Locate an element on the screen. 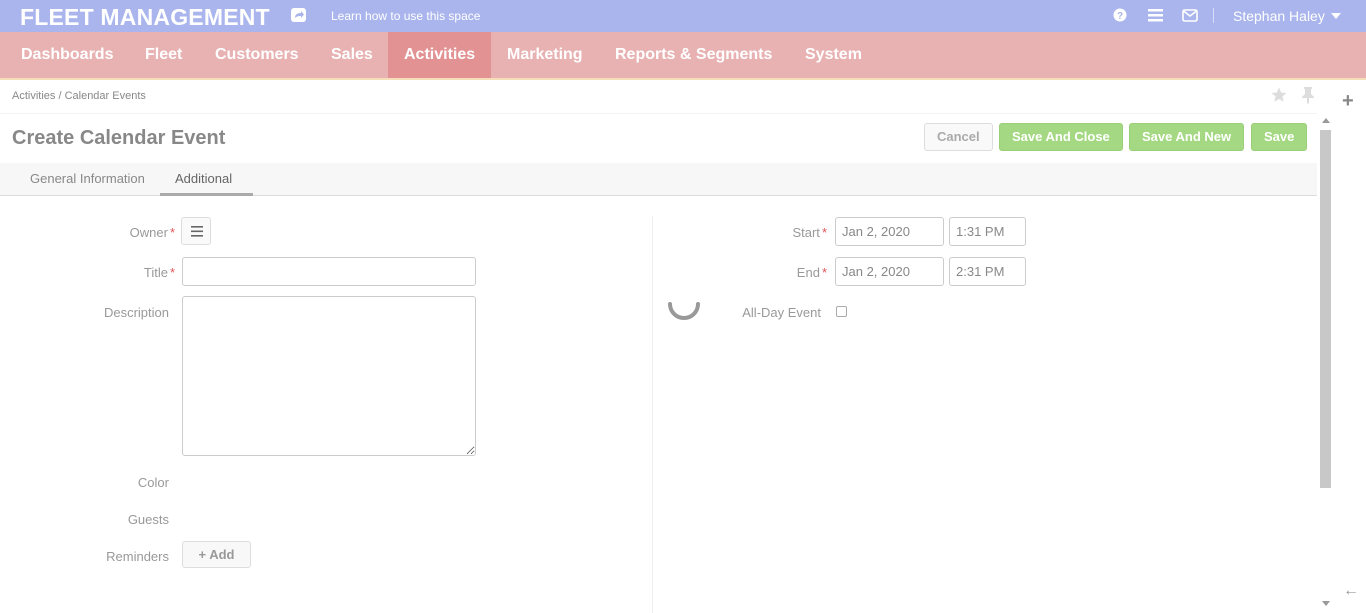  divider is located at coordinates (1213, 15).